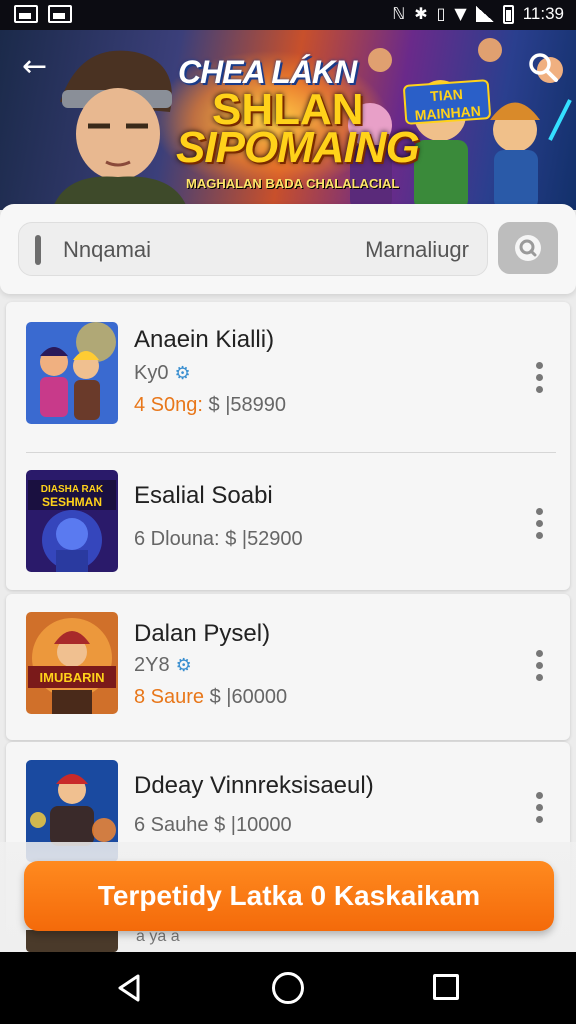 This screenshot has width=576, height=1024. I want to click on game-thumbnail: DIASHA RAK SESHMAN, so click(72, 521).